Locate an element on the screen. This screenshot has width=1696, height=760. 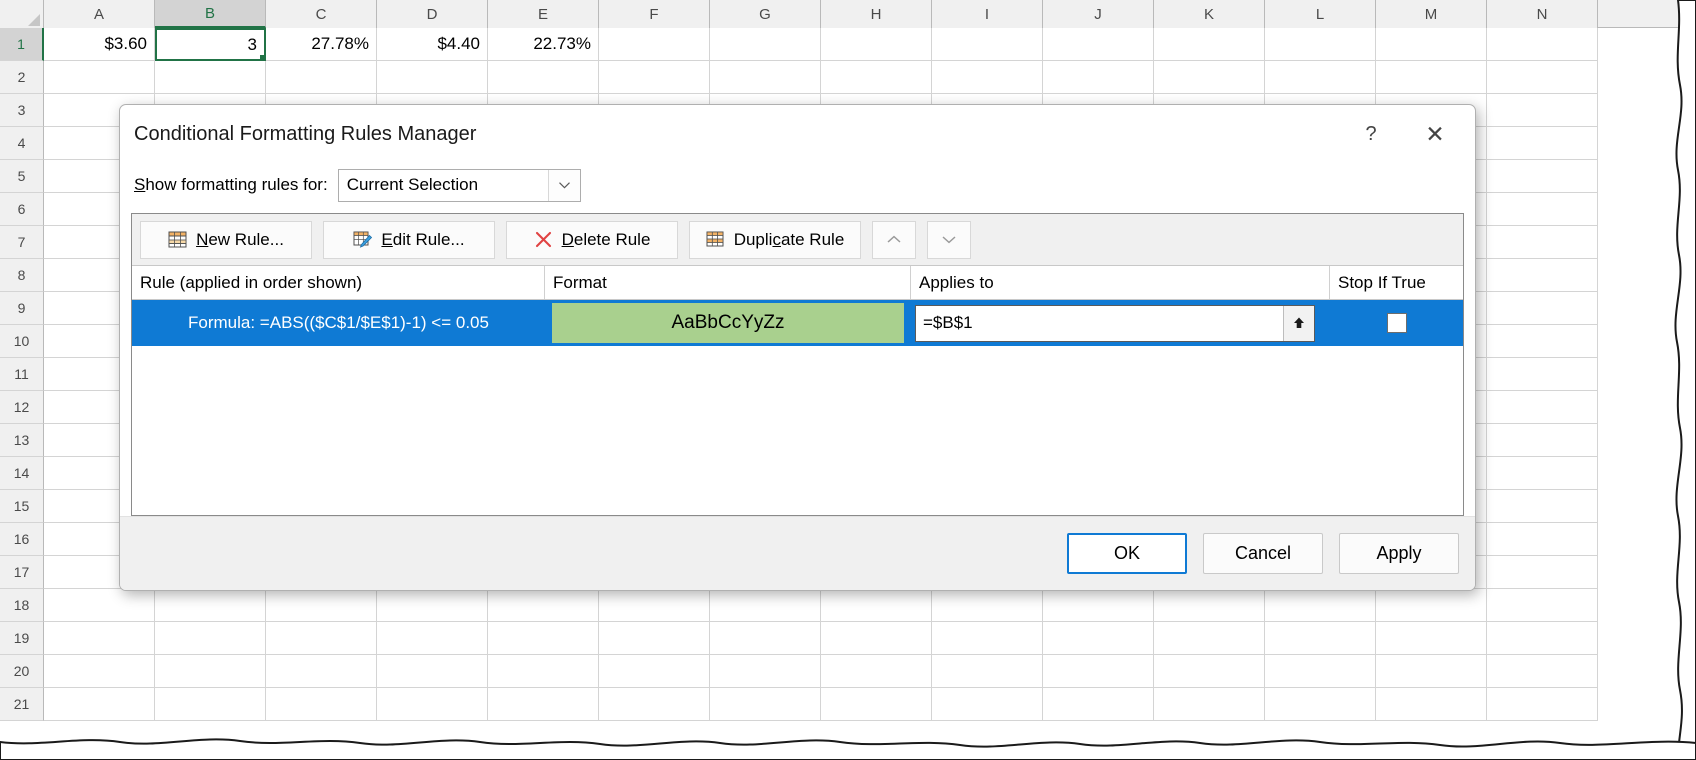
column-header-c: C is located at coordinates (321, 14).